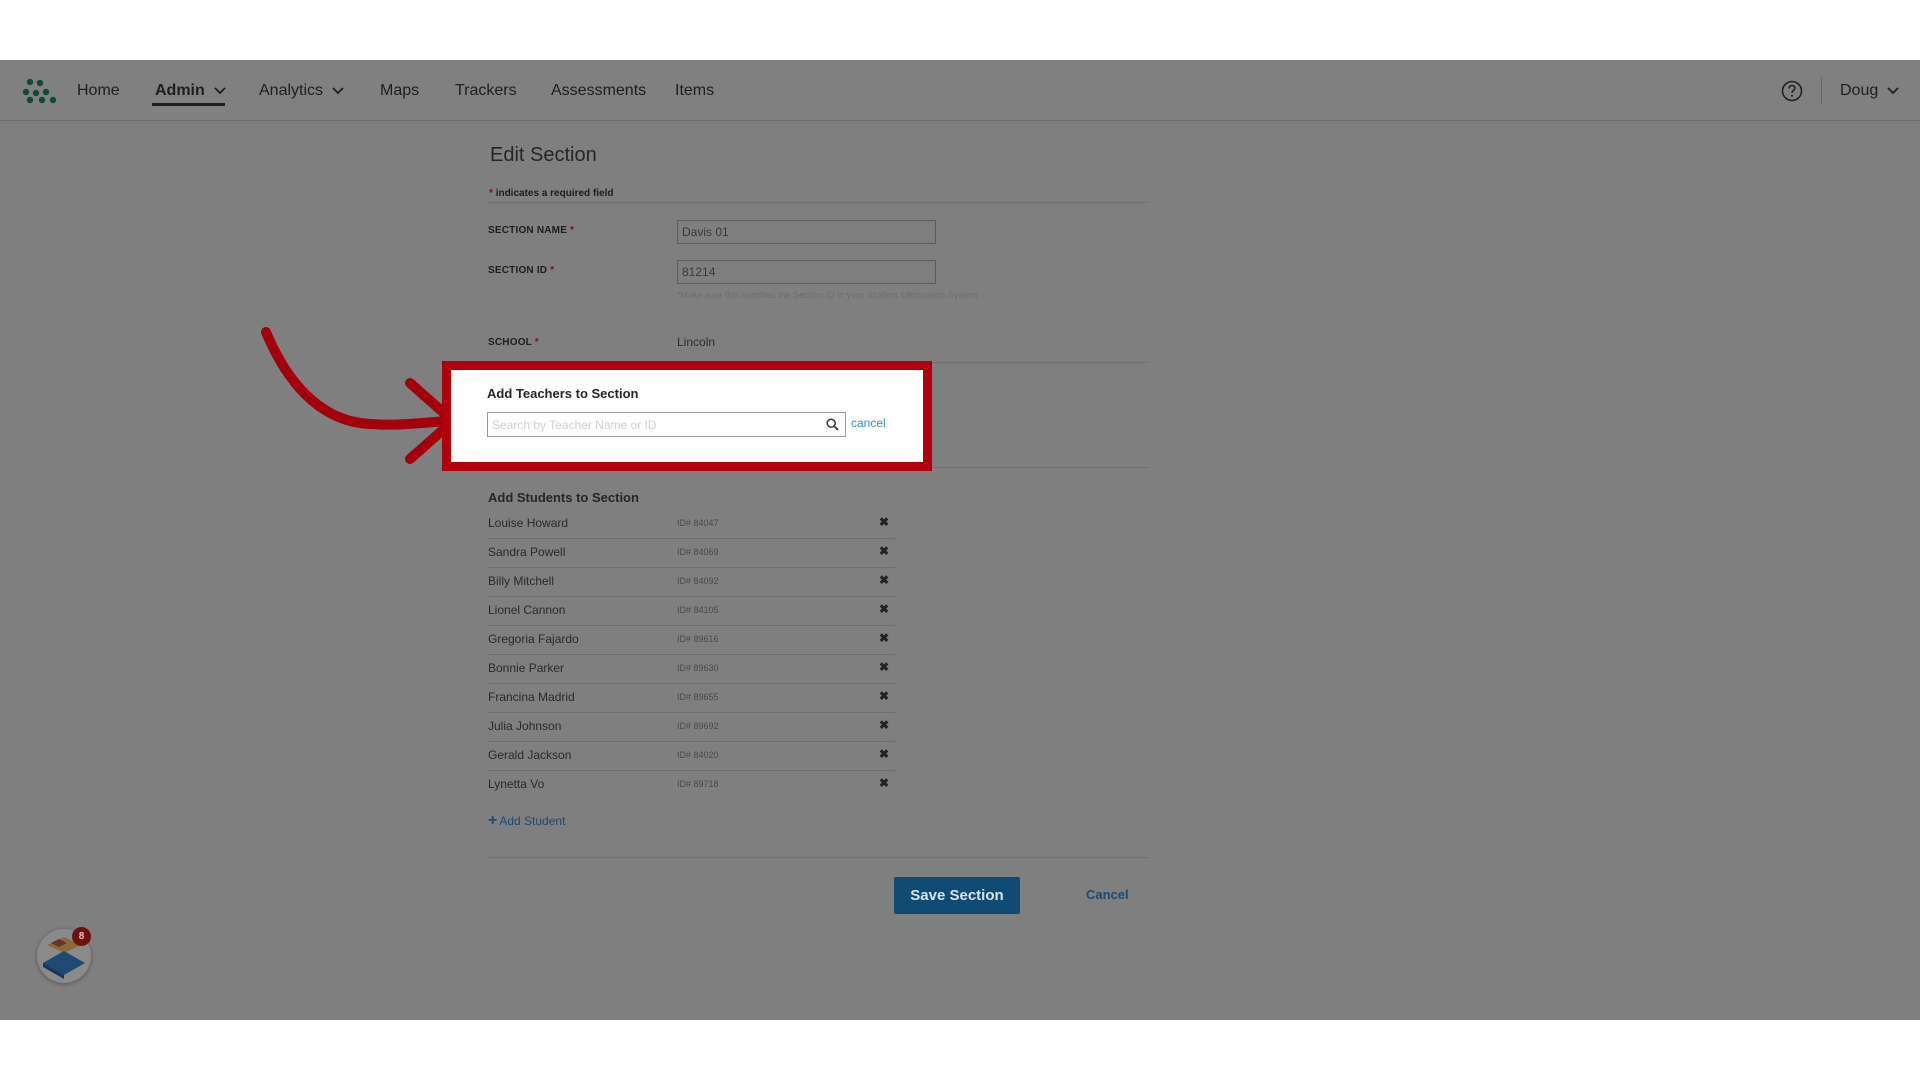  I want to click on user-name: Doug, so click(1859, 90).